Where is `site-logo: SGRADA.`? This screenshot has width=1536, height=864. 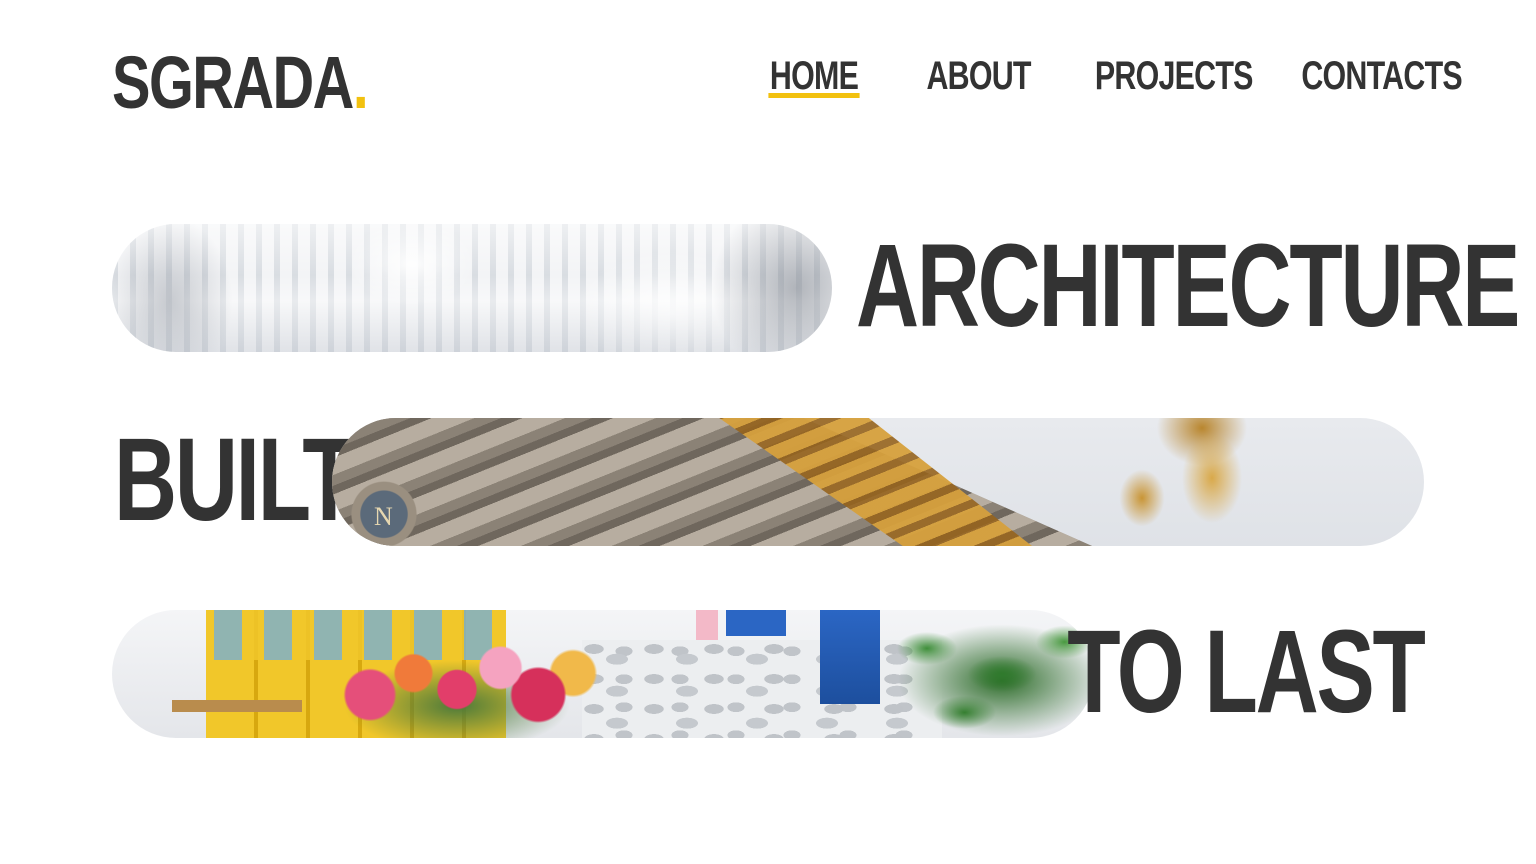
site-logo: SGRADA. is located at coordinates (240, 77).